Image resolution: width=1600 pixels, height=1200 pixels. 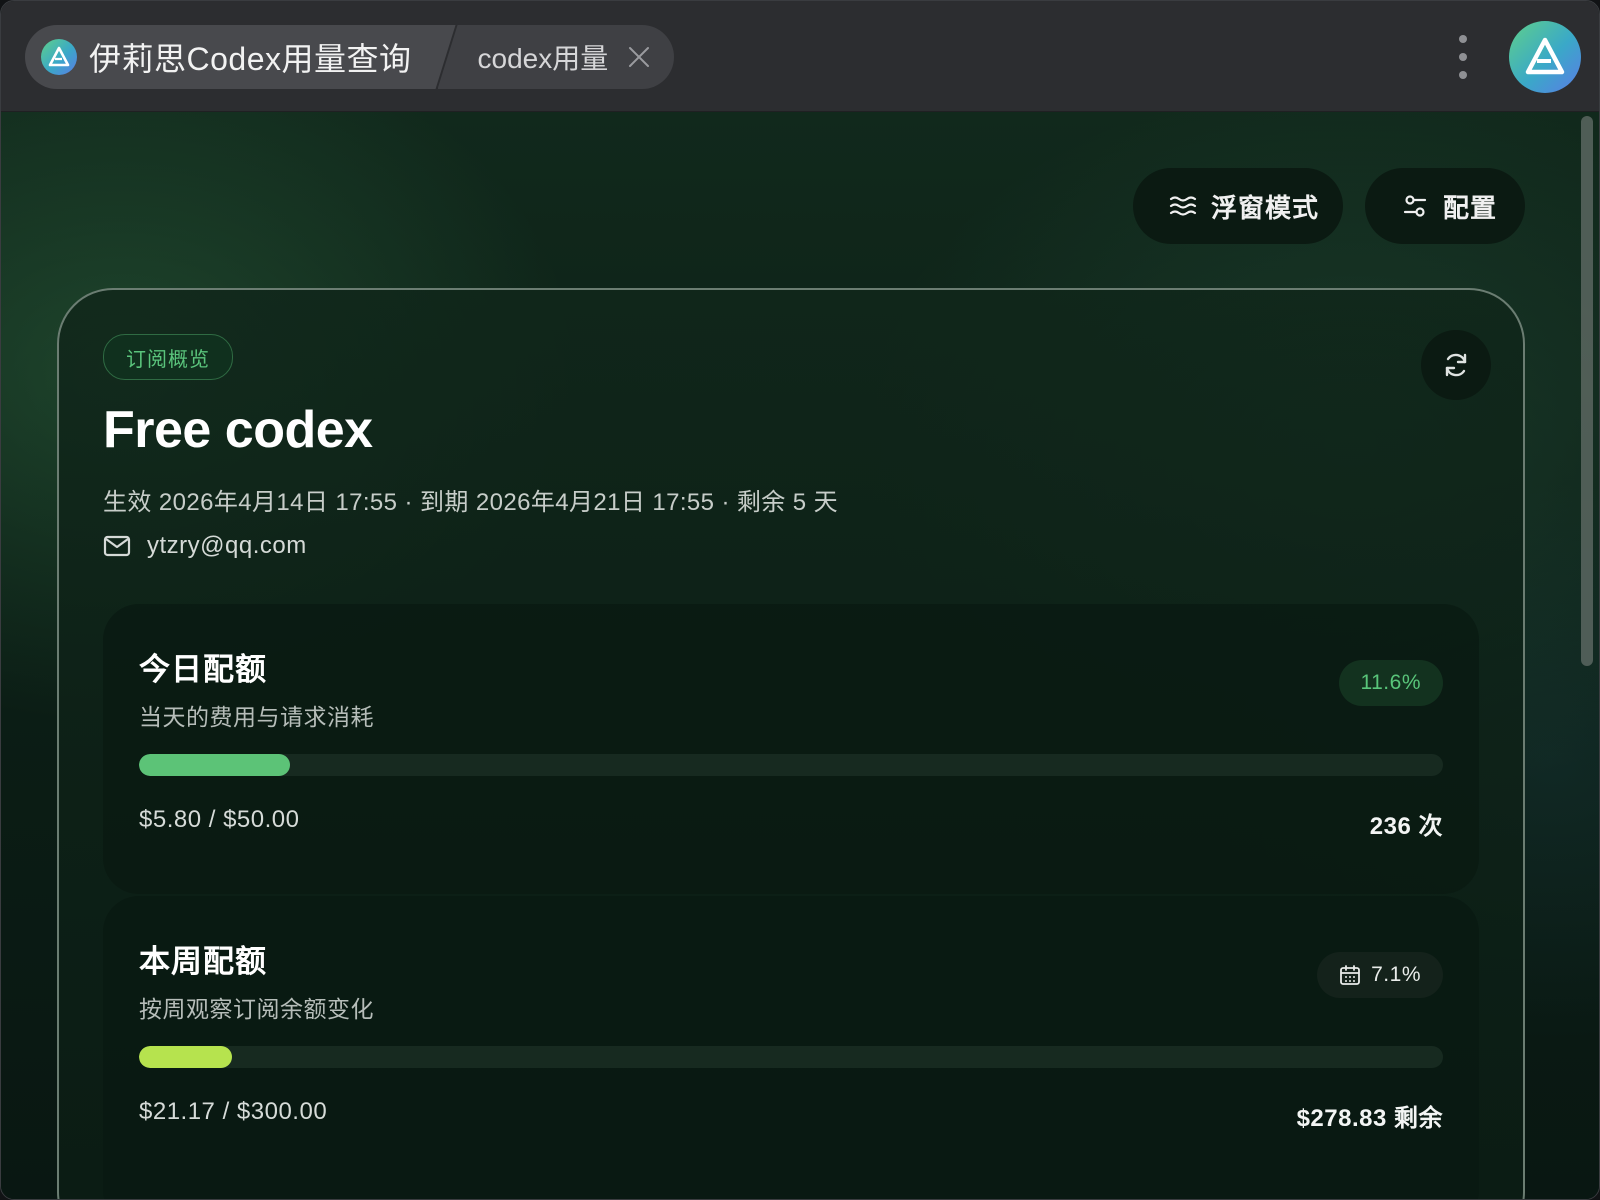 What do you see at coordinates (256, 1009) in the screenshot?
I see `weekly-quota-subtitle: 按周观察订阅余额变化` at bounding box center [256, 1009].